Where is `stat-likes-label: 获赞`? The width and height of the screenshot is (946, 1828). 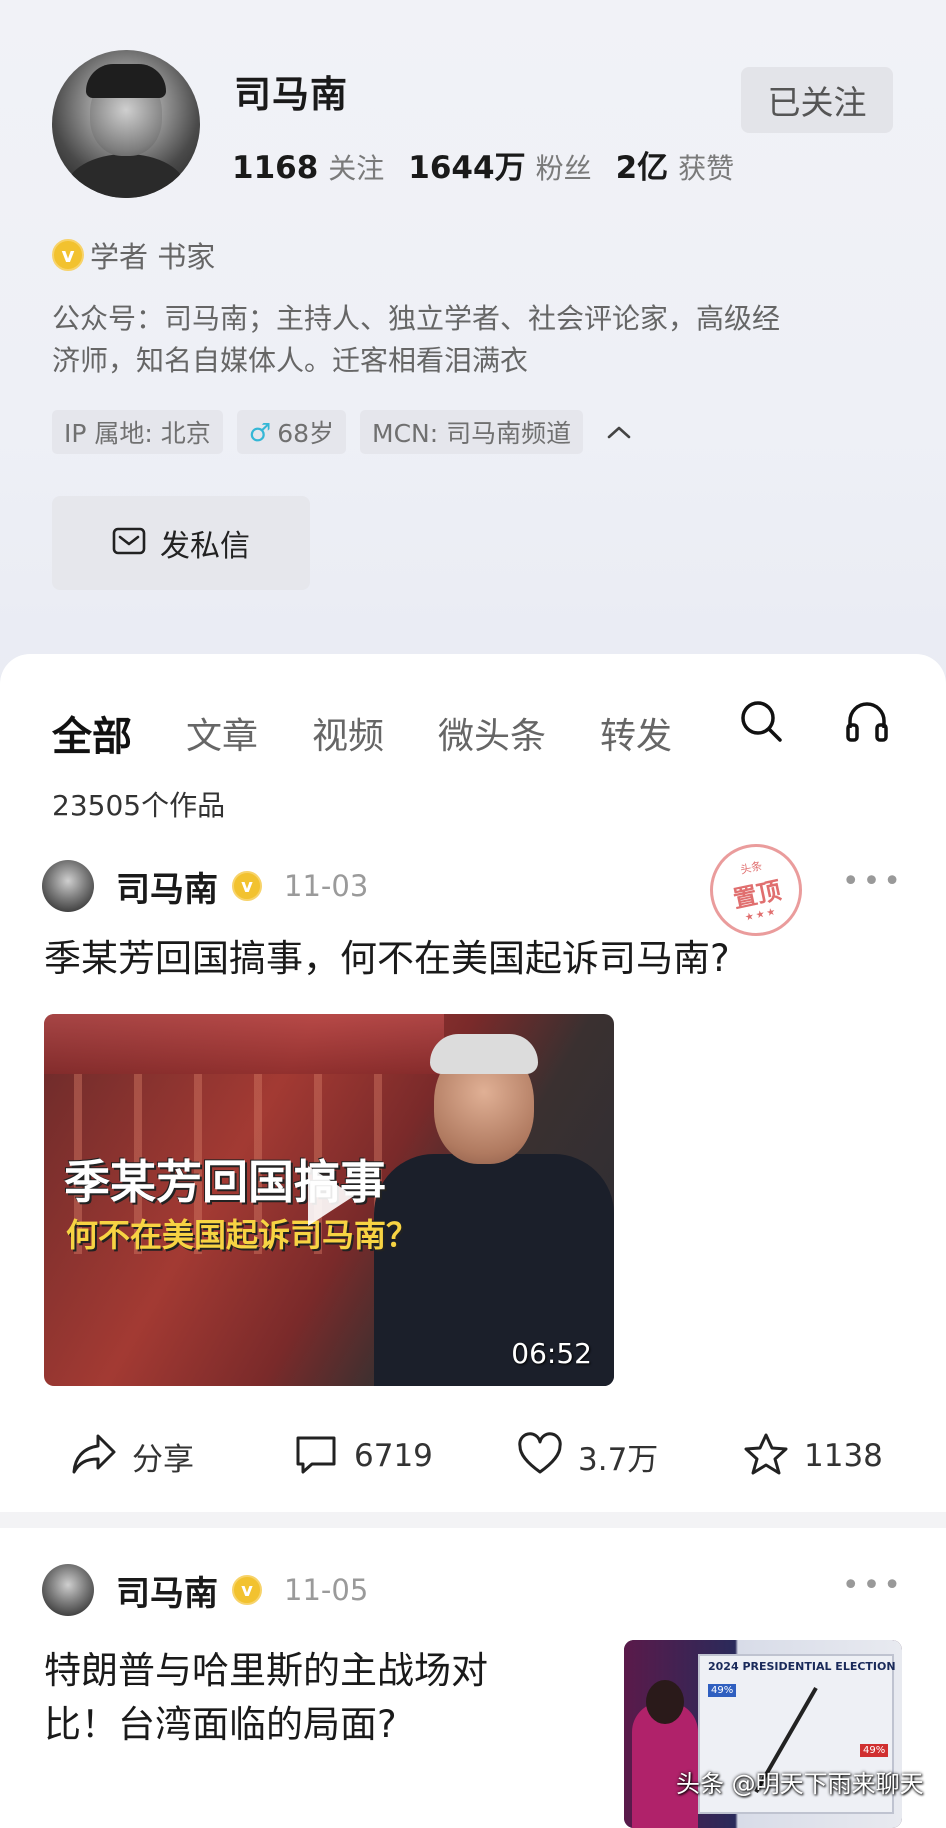 stat-likes-label: 获赞 is located at coordinates (706, 168).